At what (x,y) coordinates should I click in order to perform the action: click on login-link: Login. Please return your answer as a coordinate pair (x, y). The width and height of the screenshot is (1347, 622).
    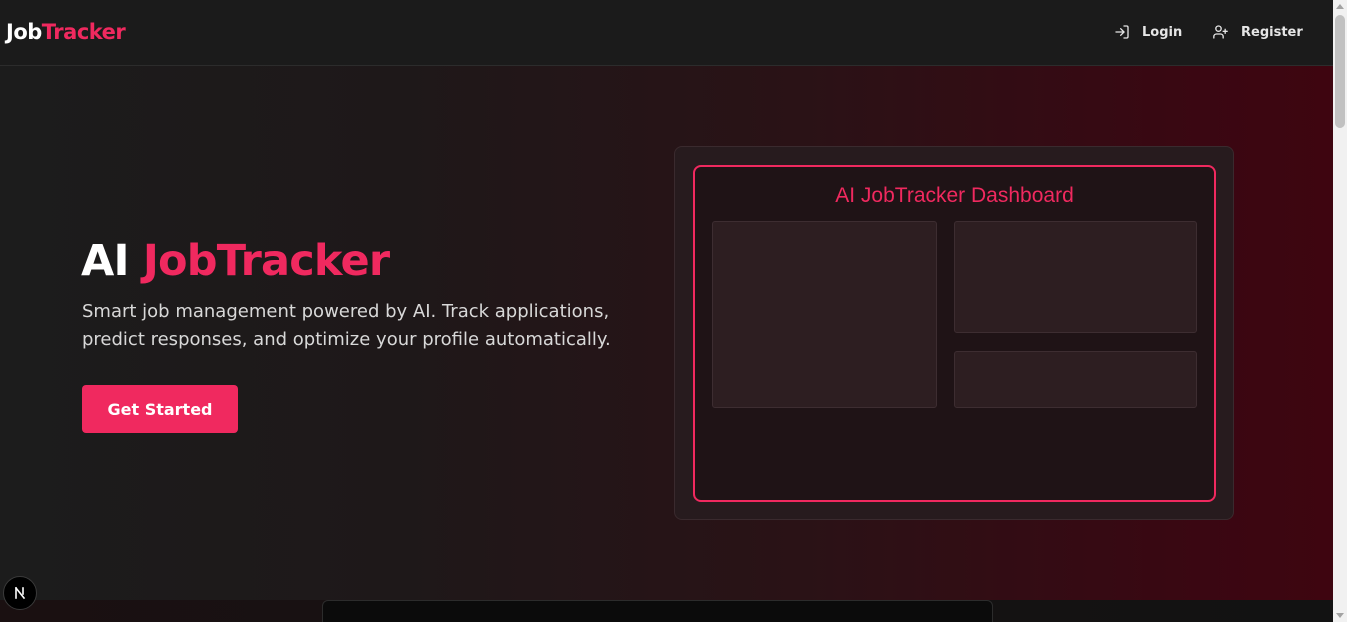
    Looking at the image, I should click on (1148, 32).